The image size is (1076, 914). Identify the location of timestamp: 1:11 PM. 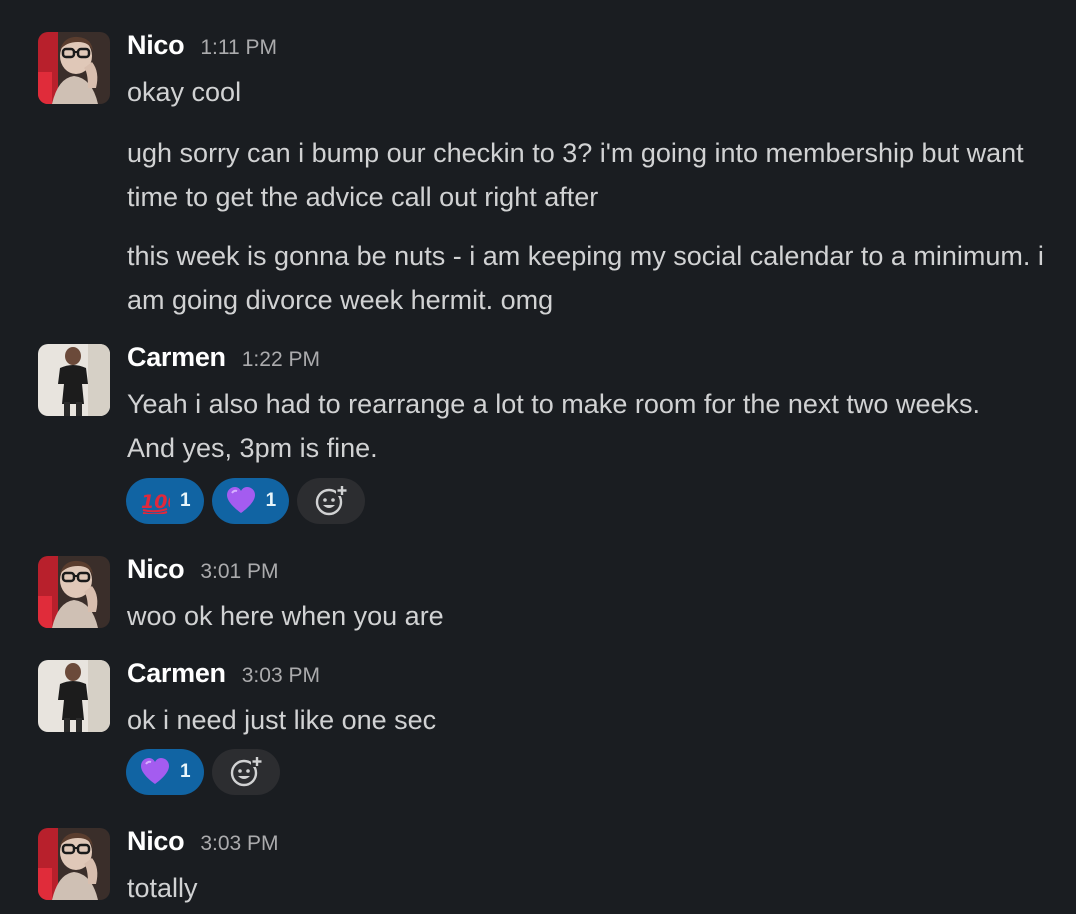
(238, 48).